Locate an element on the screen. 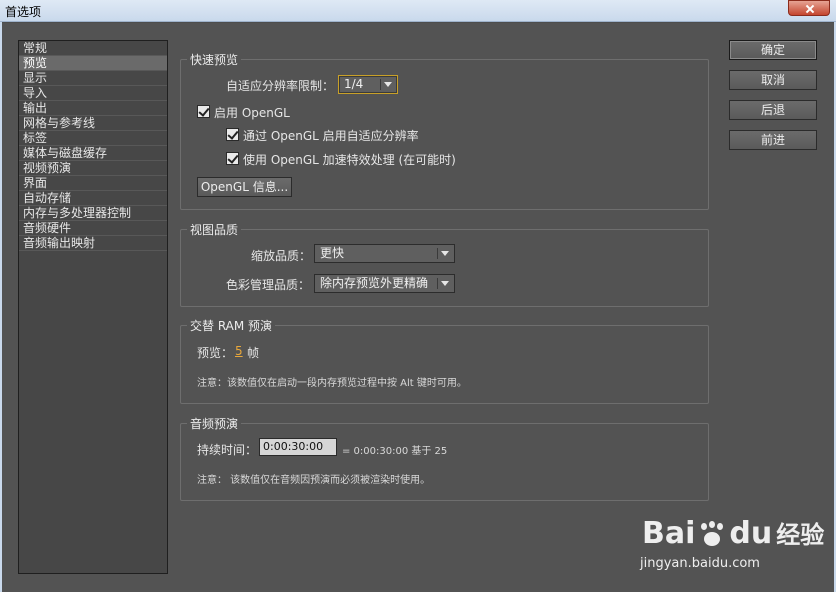  baidu-logo-cn: 经验 is located at coordinates (800, 535).